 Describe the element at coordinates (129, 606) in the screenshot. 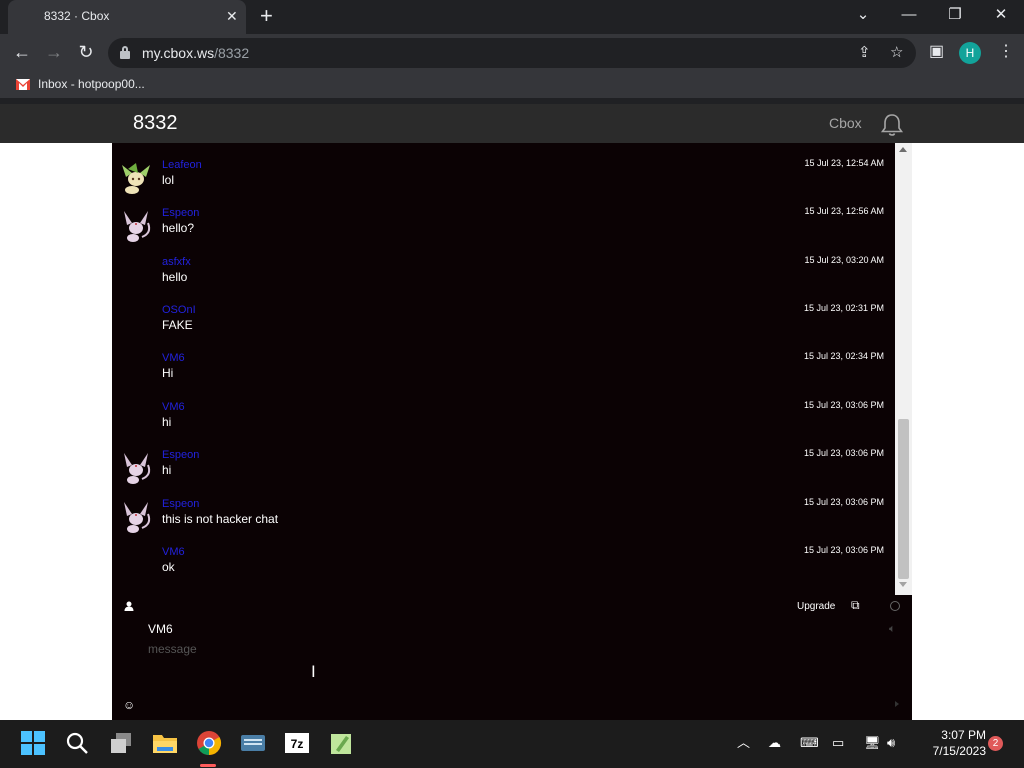

I see `user-icon` at that location.